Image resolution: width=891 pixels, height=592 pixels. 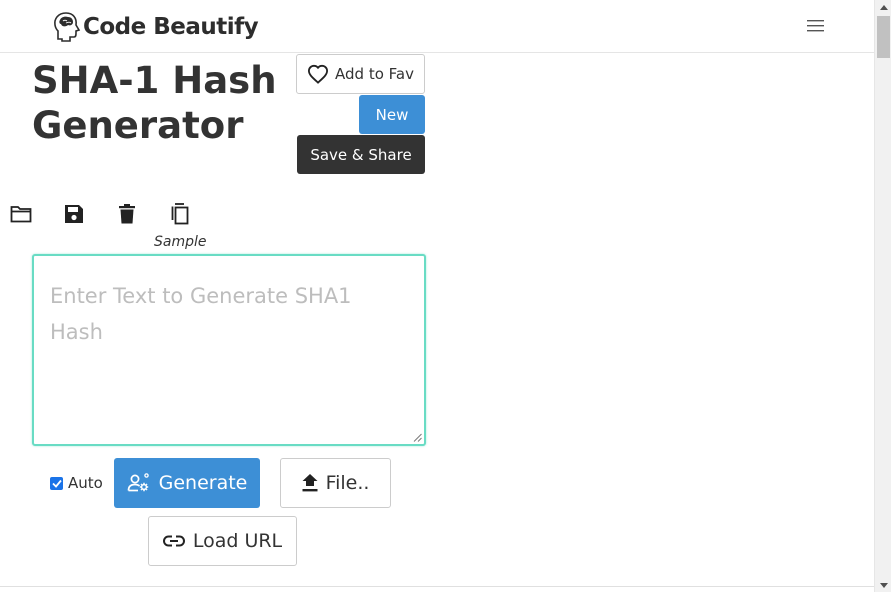 What do you see at coordinates (237, 541) in the screenshot?
I see `load-url-label: Load URL` at bounding box center [237, 541].